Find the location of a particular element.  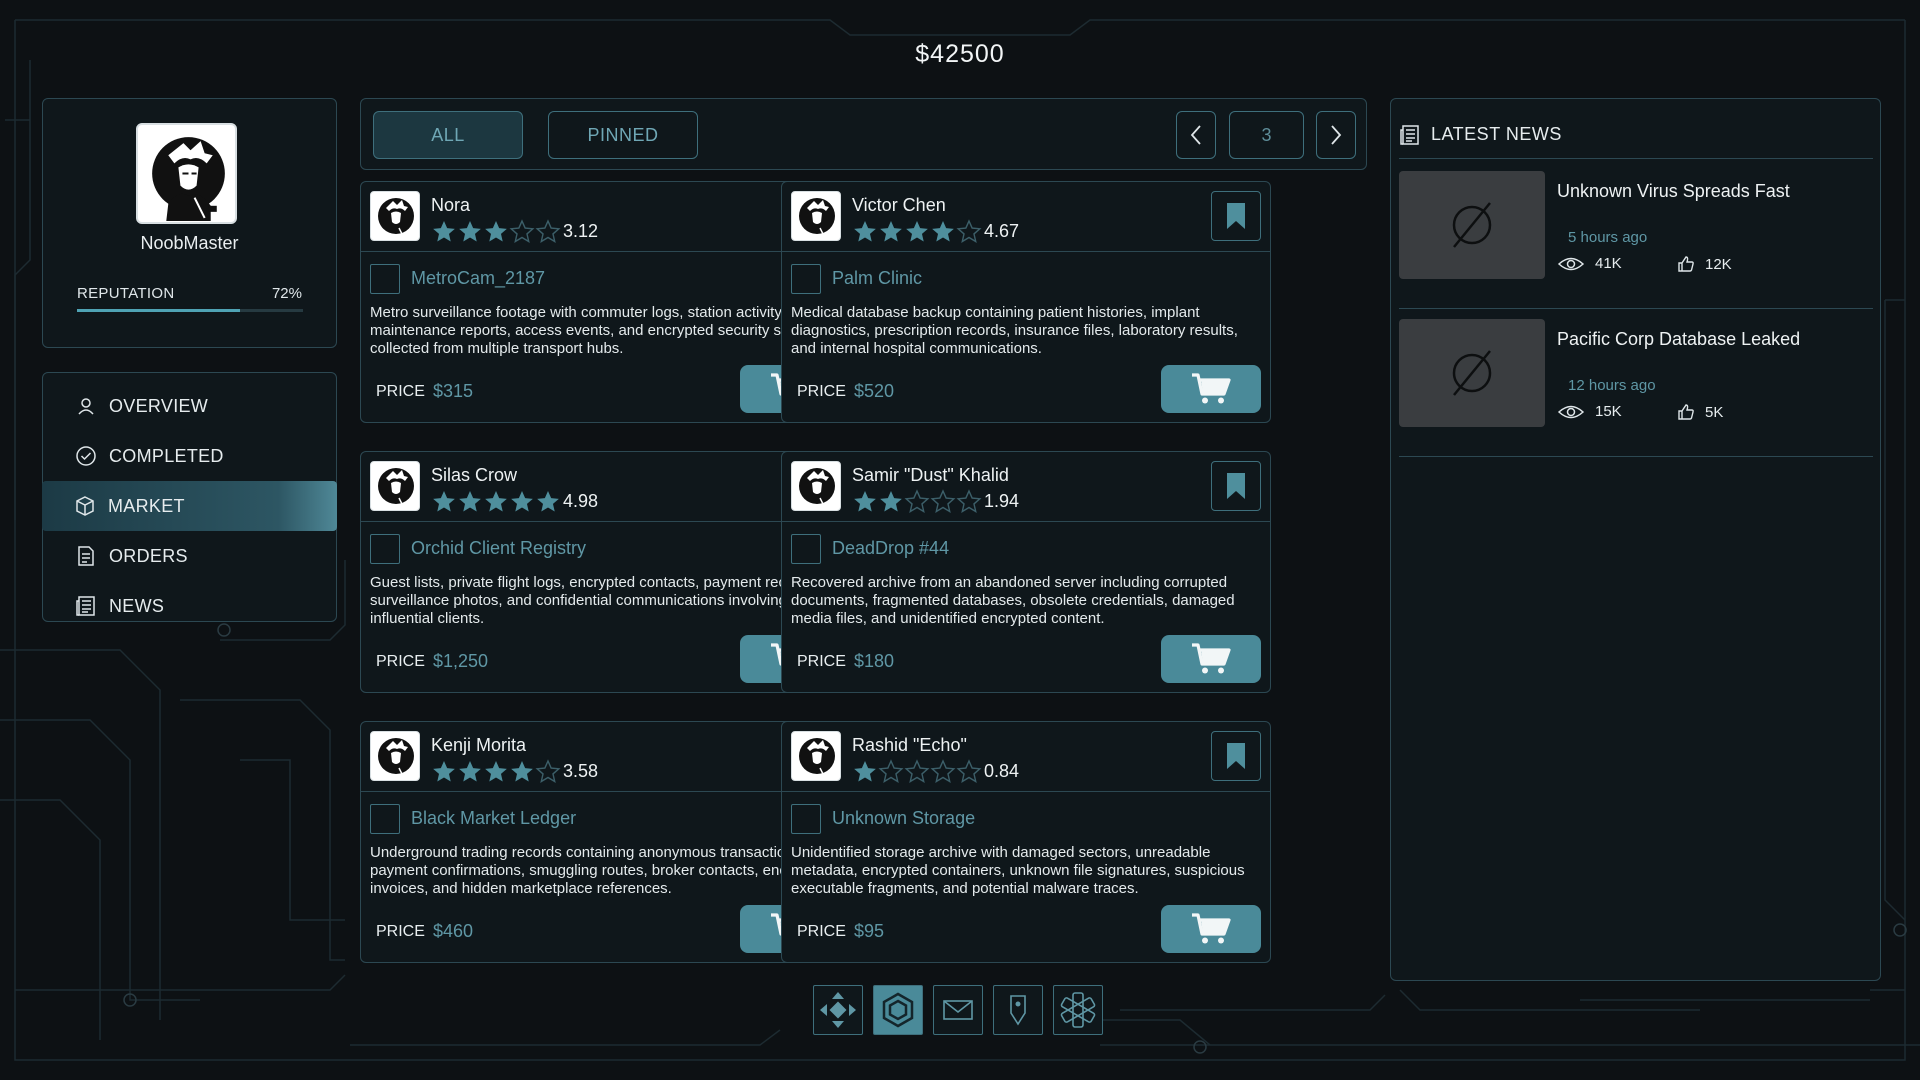

nav-item-orders: ORDERS is located at coordinates (189, 556).